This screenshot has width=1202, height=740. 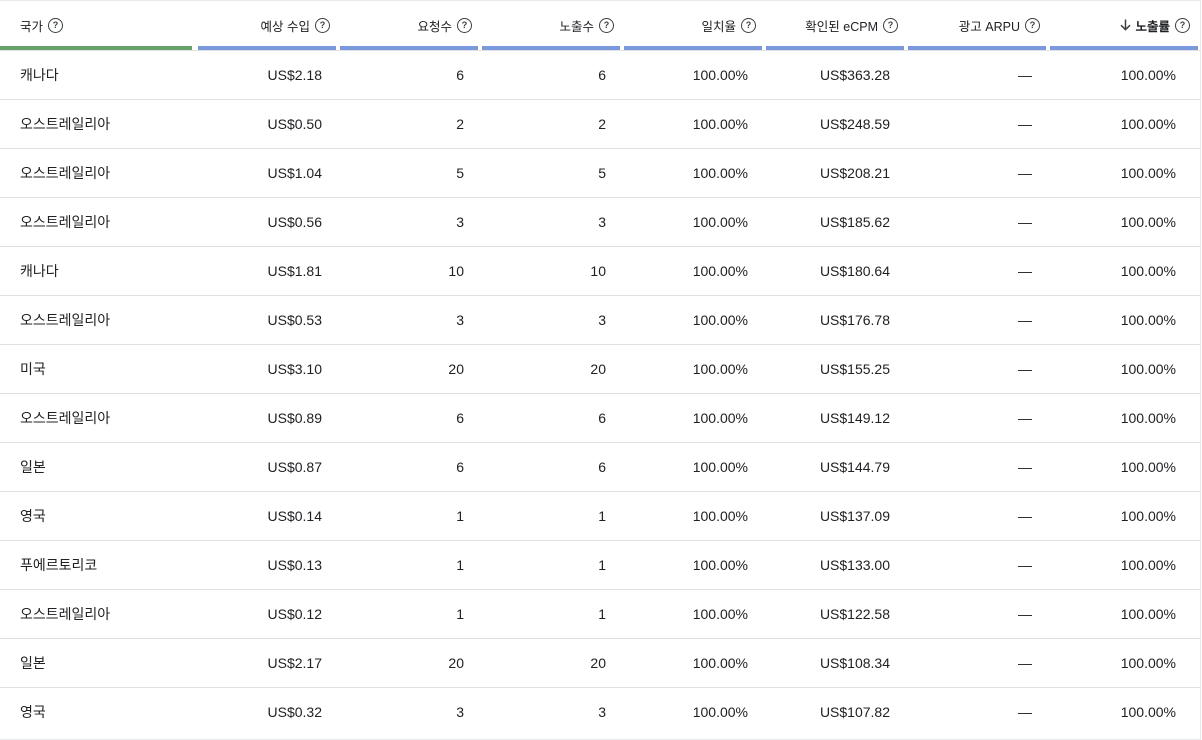 I want to click on column-header-ad-arpu: 광고 ARPU ?, so click(x=977, y=25).